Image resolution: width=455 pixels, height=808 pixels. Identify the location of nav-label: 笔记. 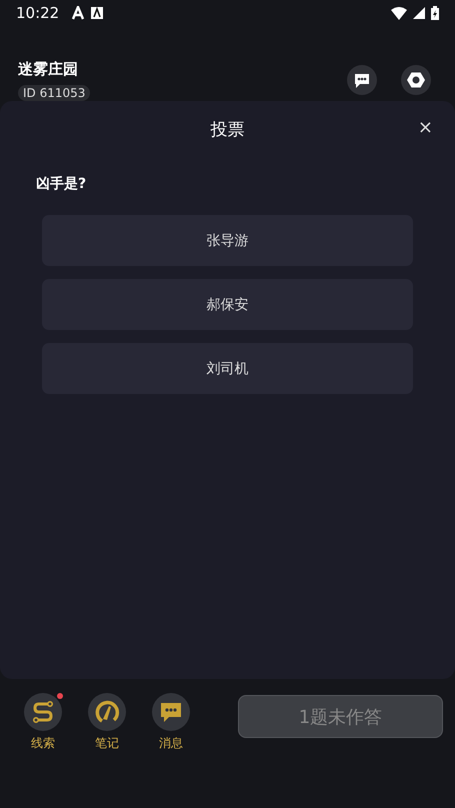
(107, 743).